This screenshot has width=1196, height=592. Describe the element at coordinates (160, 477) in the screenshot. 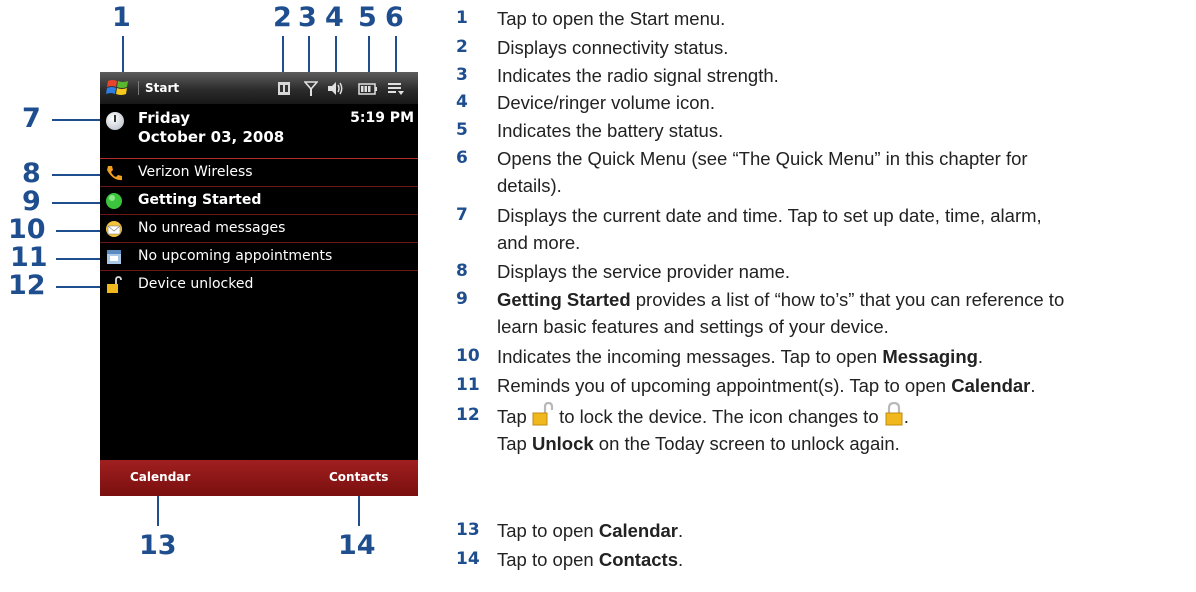

I see `calendar-soft-key: Calendar` at that location.